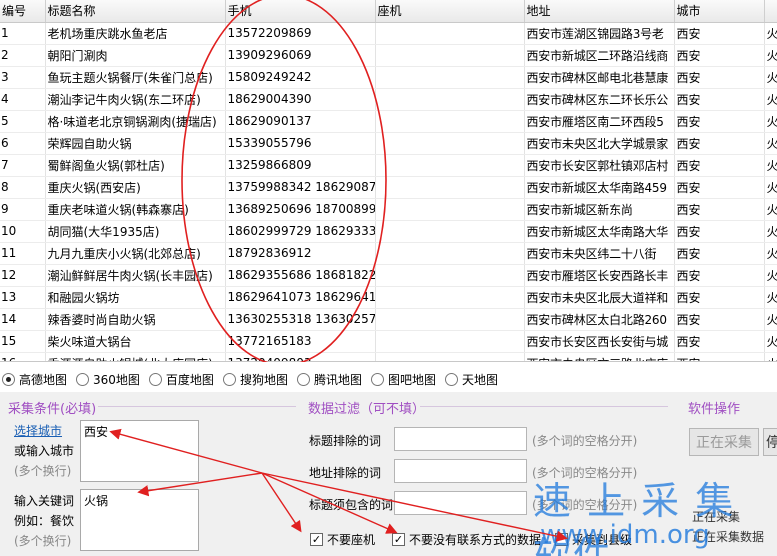  Describe the element at coordinates (135, 165) in the screenshot. I see `cell-title: 蜀鲜阁鱼火锅(郭杜店)` at that location.